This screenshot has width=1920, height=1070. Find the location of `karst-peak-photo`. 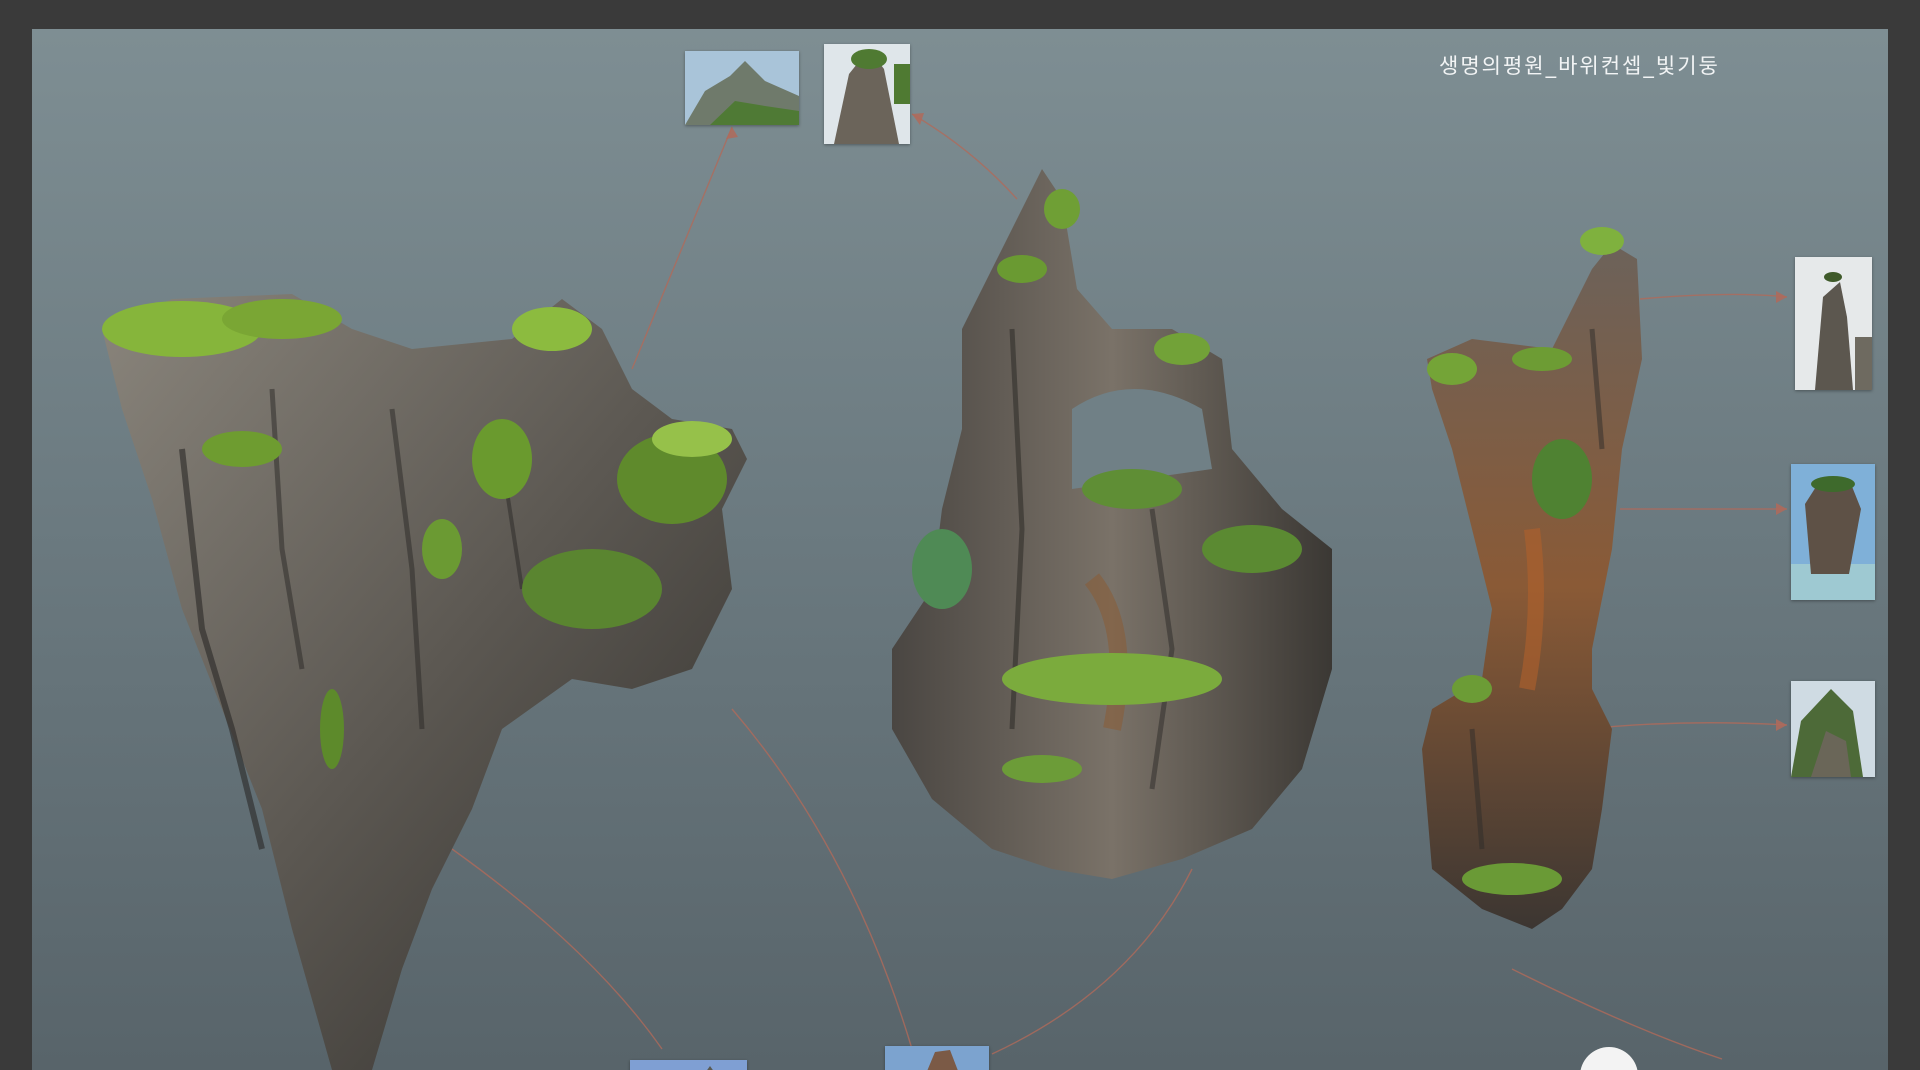

karst-peak-photo is located at coordinates (867, 94).